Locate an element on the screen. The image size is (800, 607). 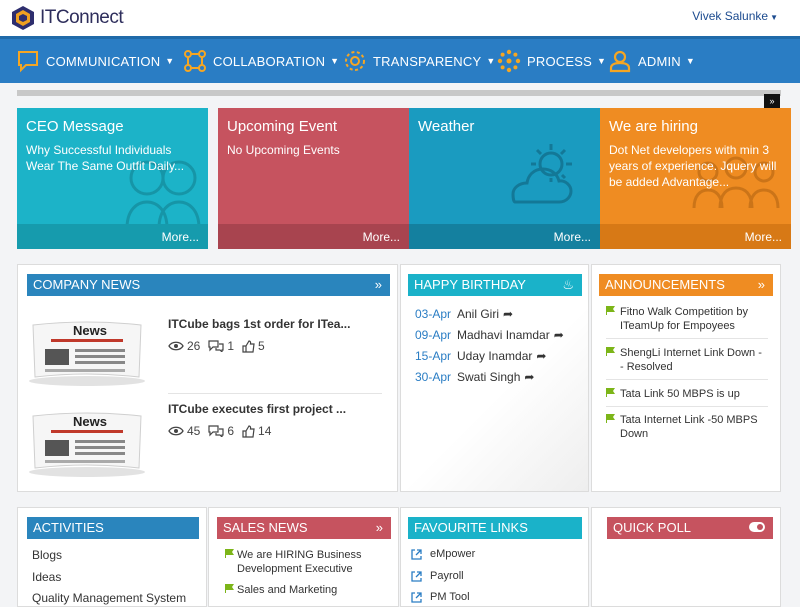
birthday-header: HAPPY BIRTHDAY ♨ is located at coordinates (495, 285).